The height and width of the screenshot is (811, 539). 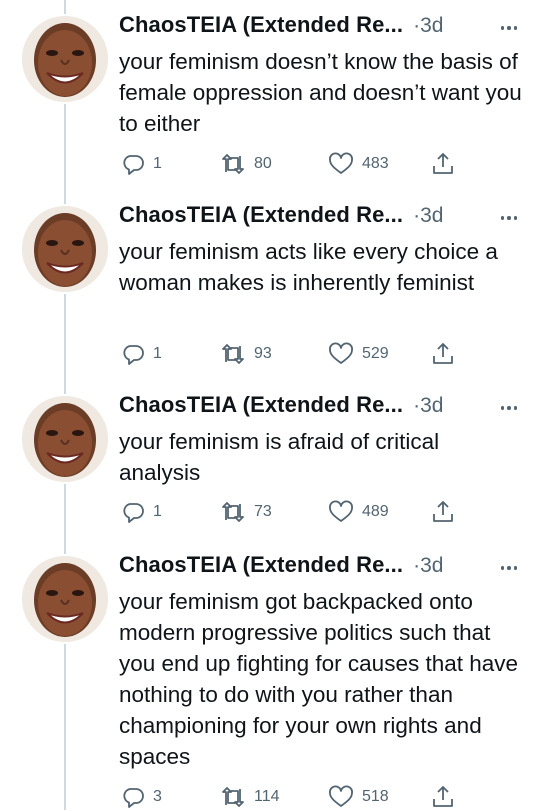 What do you see at coordinates (246, 164) in the screenshot?
I see `retweet-button: 80` at bounding box center [246, 164].